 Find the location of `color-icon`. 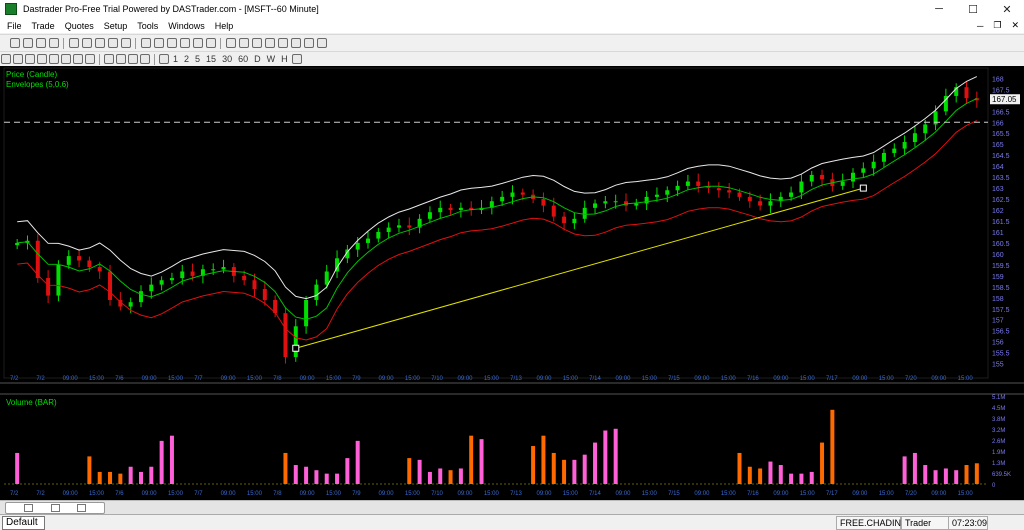

color-icon is located at coordinates (78, 59).